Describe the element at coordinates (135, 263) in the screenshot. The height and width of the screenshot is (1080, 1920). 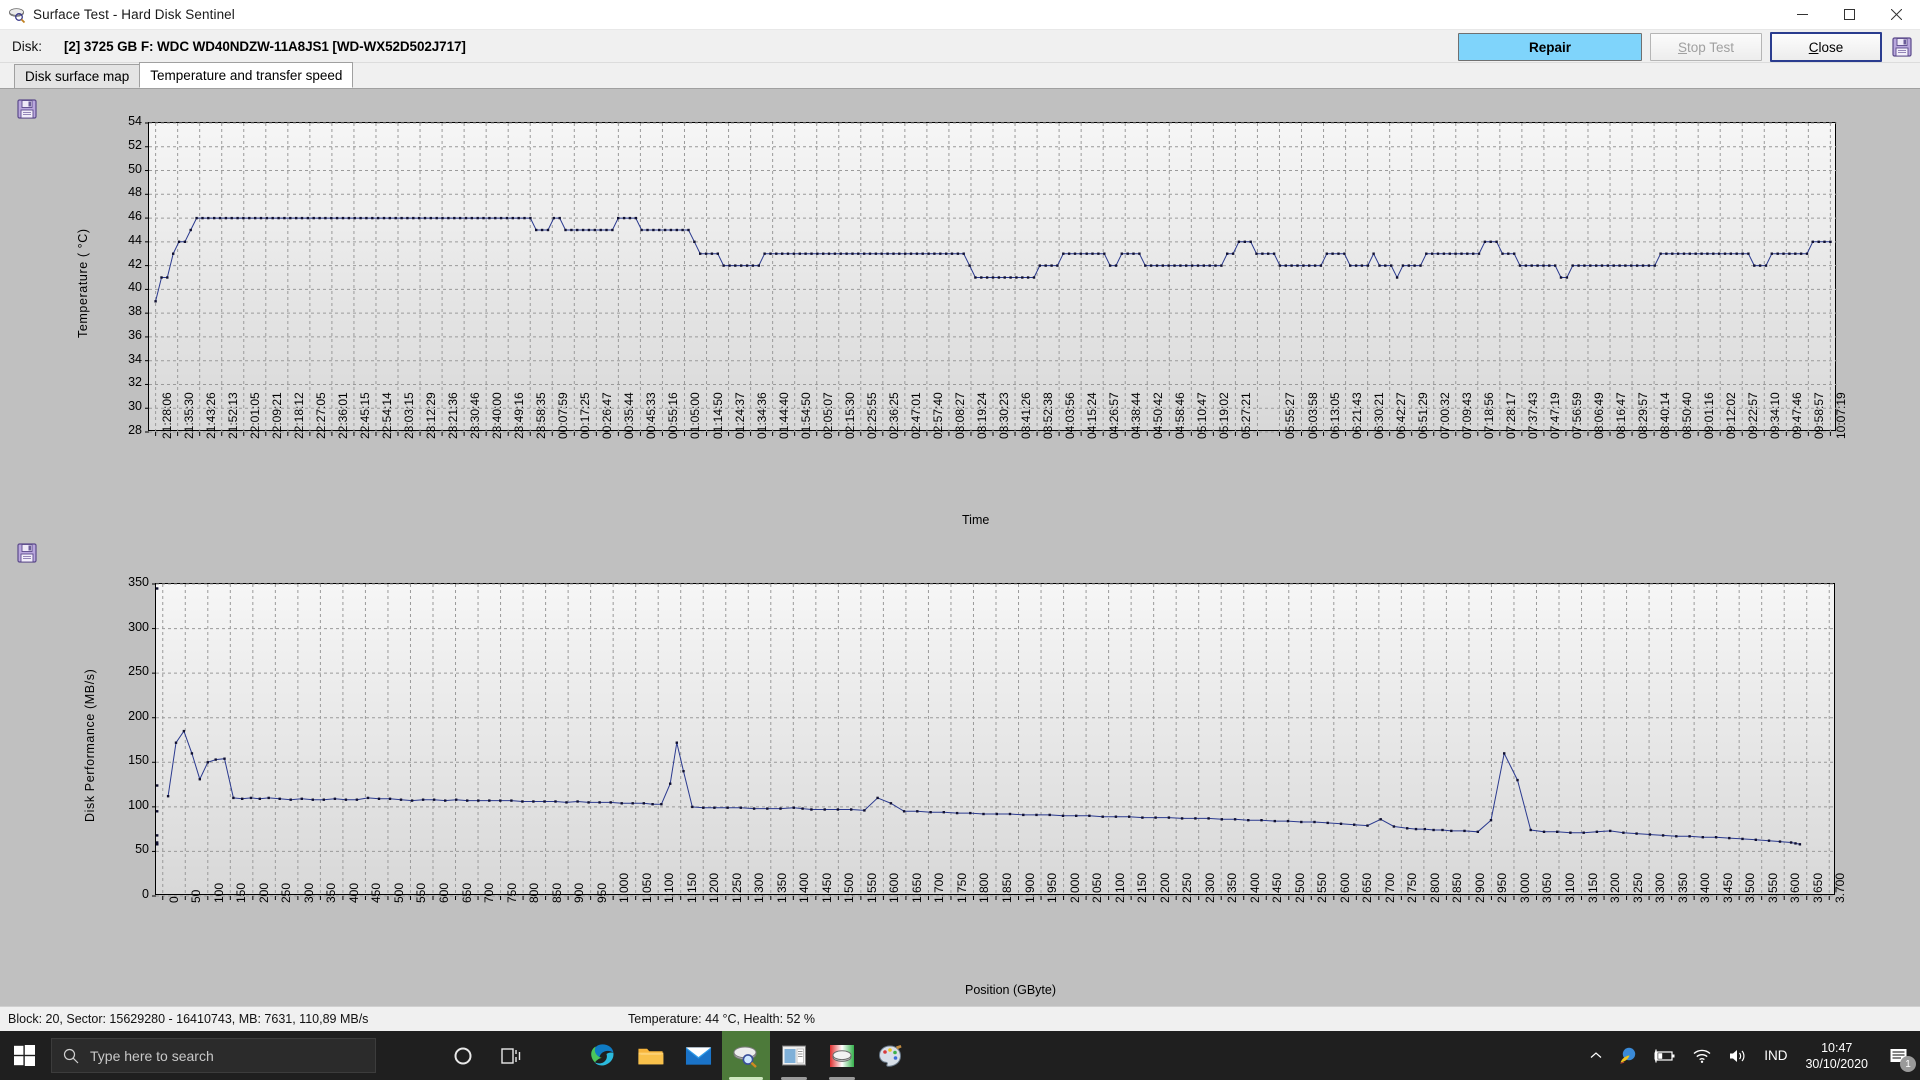
I see `y-axis-tick-label: 42` at that location.